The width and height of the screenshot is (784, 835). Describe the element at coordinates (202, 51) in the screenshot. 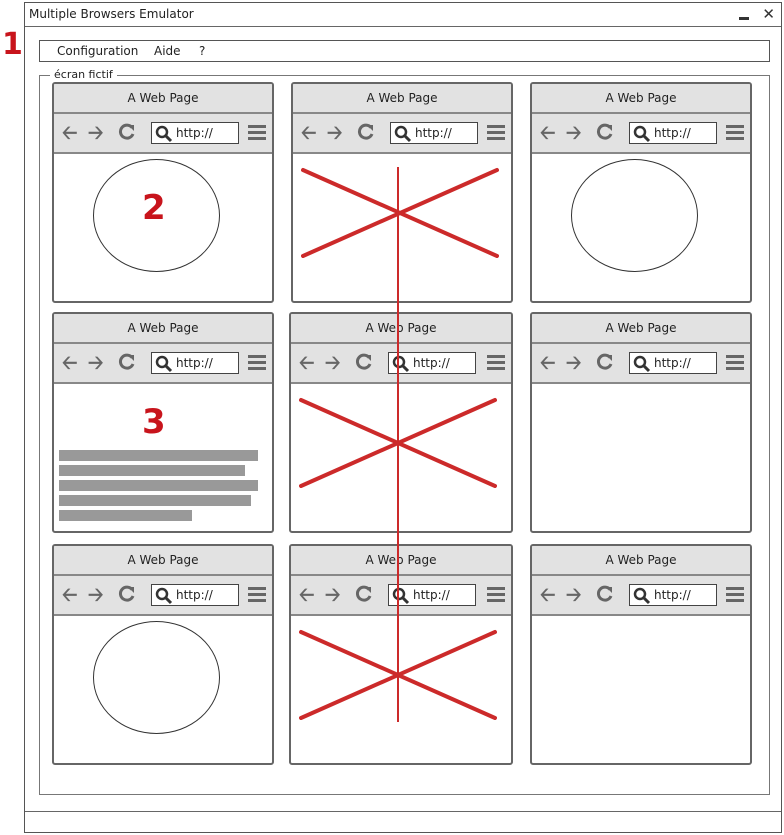

I see `menu-help: ?` at that location.